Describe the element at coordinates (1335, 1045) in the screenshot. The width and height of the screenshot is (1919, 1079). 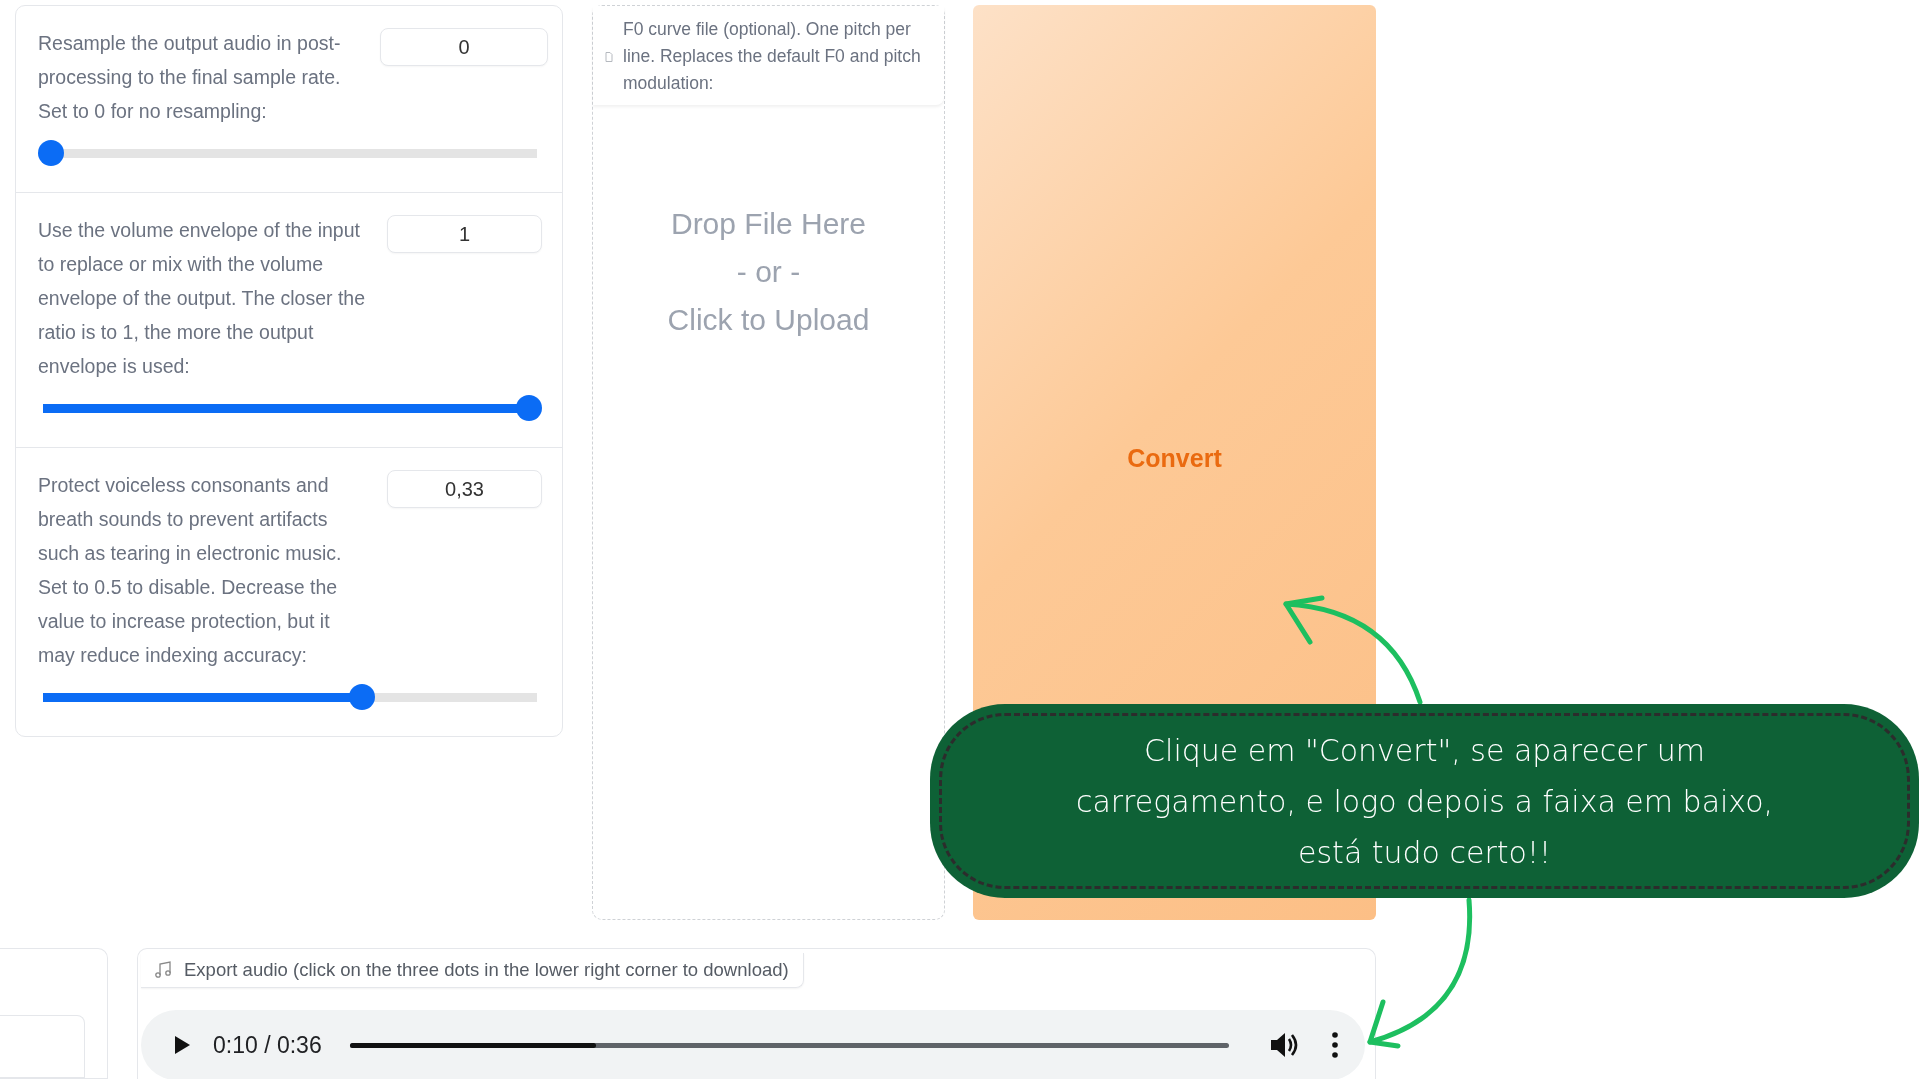
I see `more-options-icon` at that location.